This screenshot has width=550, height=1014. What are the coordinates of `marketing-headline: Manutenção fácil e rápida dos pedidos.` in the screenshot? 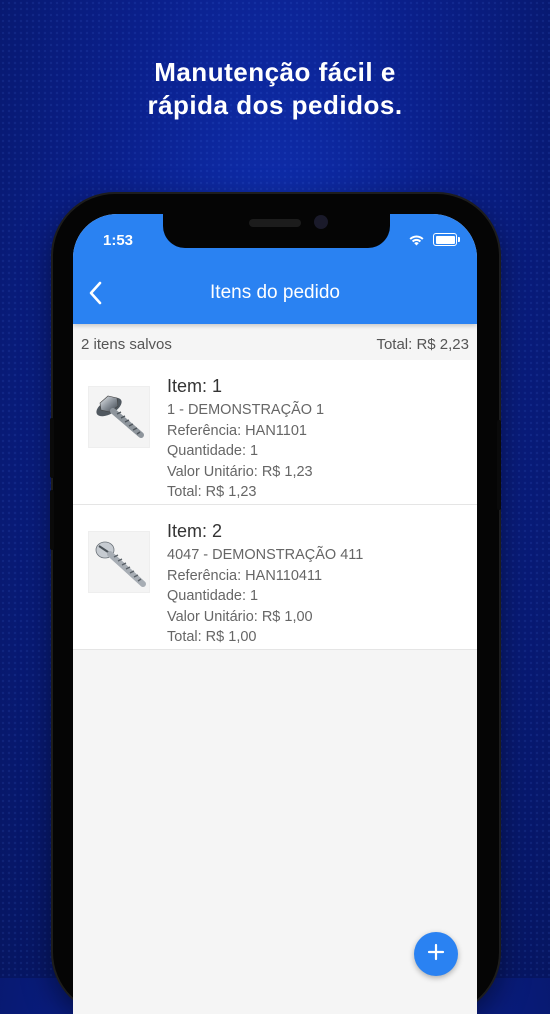 It's located at (275, 89).